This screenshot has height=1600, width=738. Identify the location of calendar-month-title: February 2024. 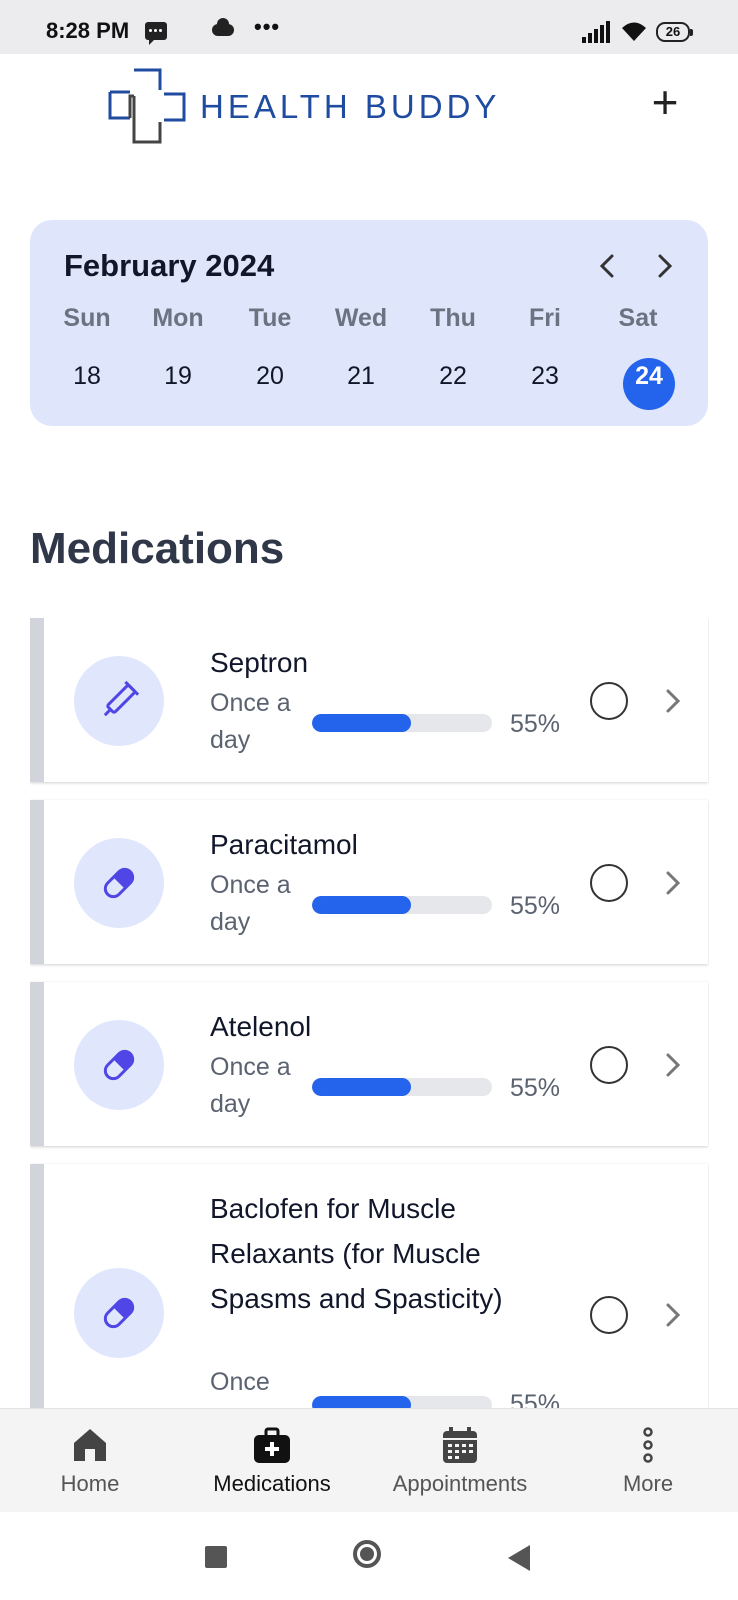
(169, 265).